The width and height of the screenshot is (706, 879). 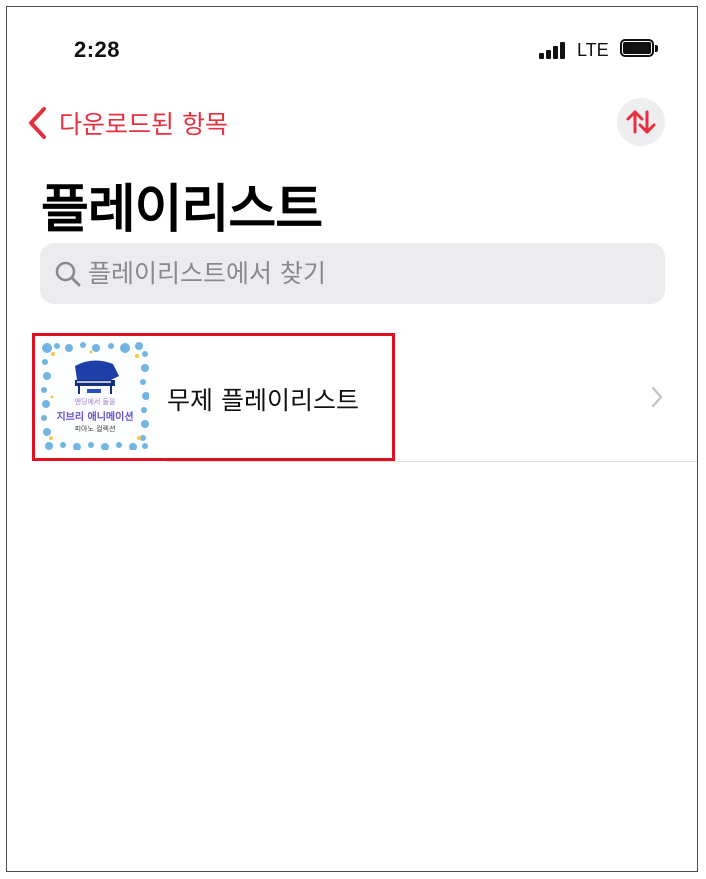 I want to click on sort-arrows-icon, so click(x=641, y=122).